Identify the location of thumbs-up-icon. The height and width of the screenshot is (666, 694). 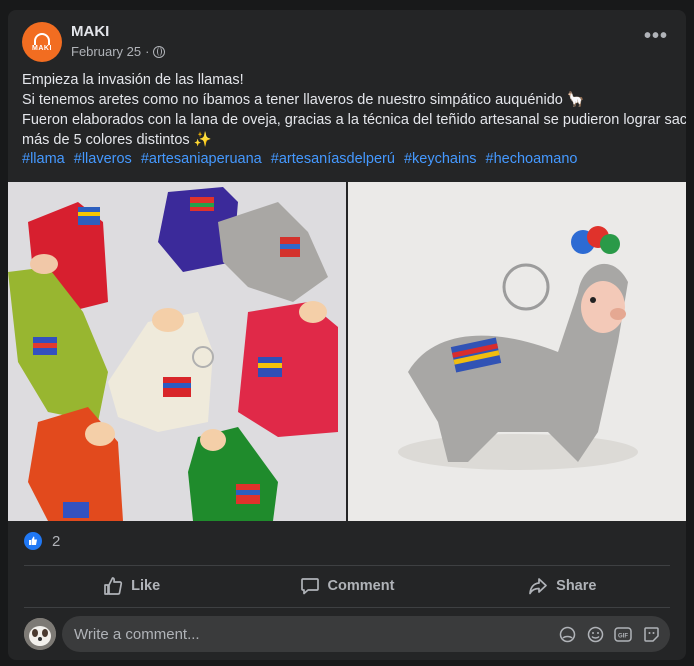
(113, 586).